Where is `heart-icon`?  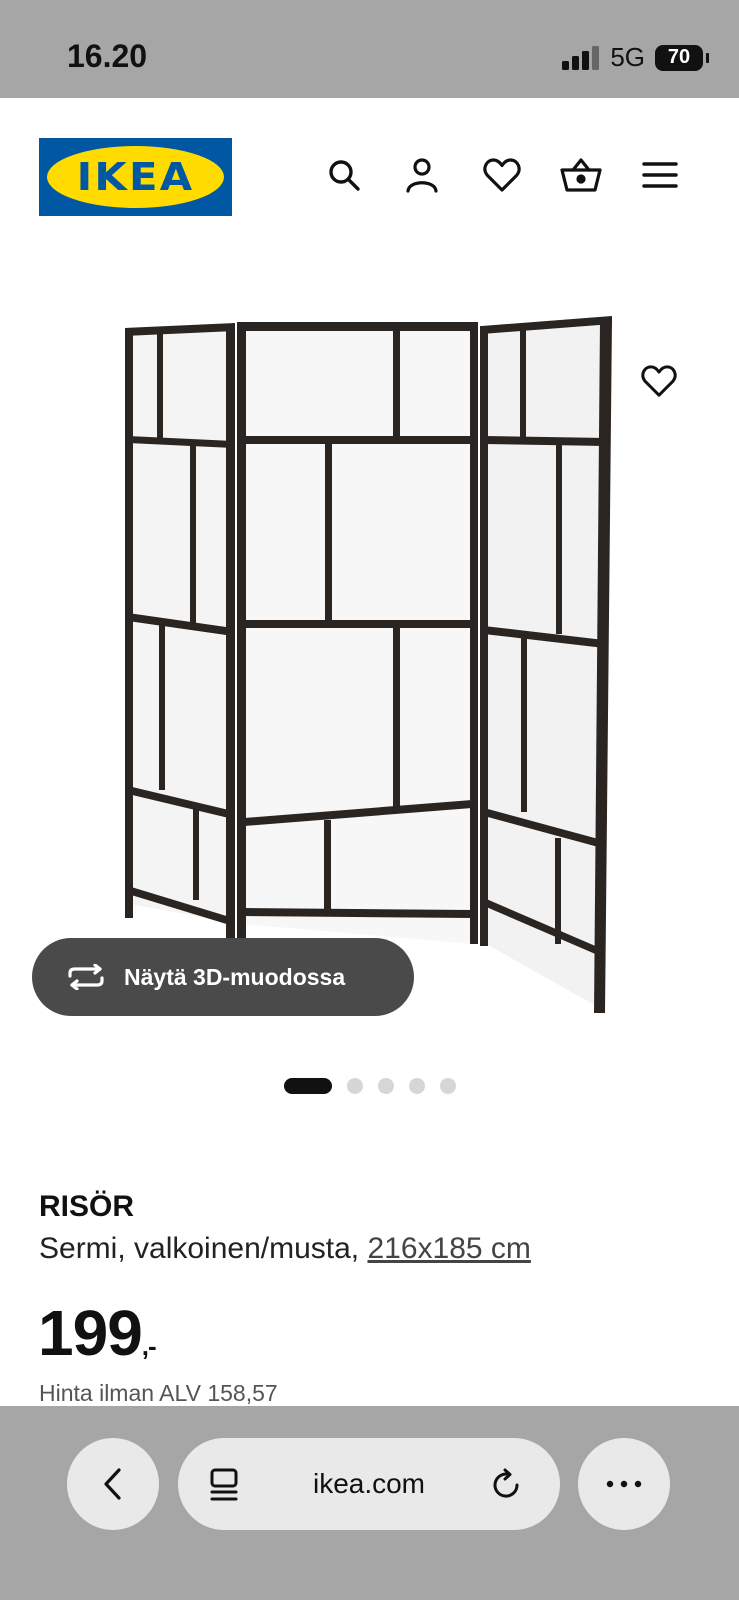 heart-icon is located at coordinates (659, 381).